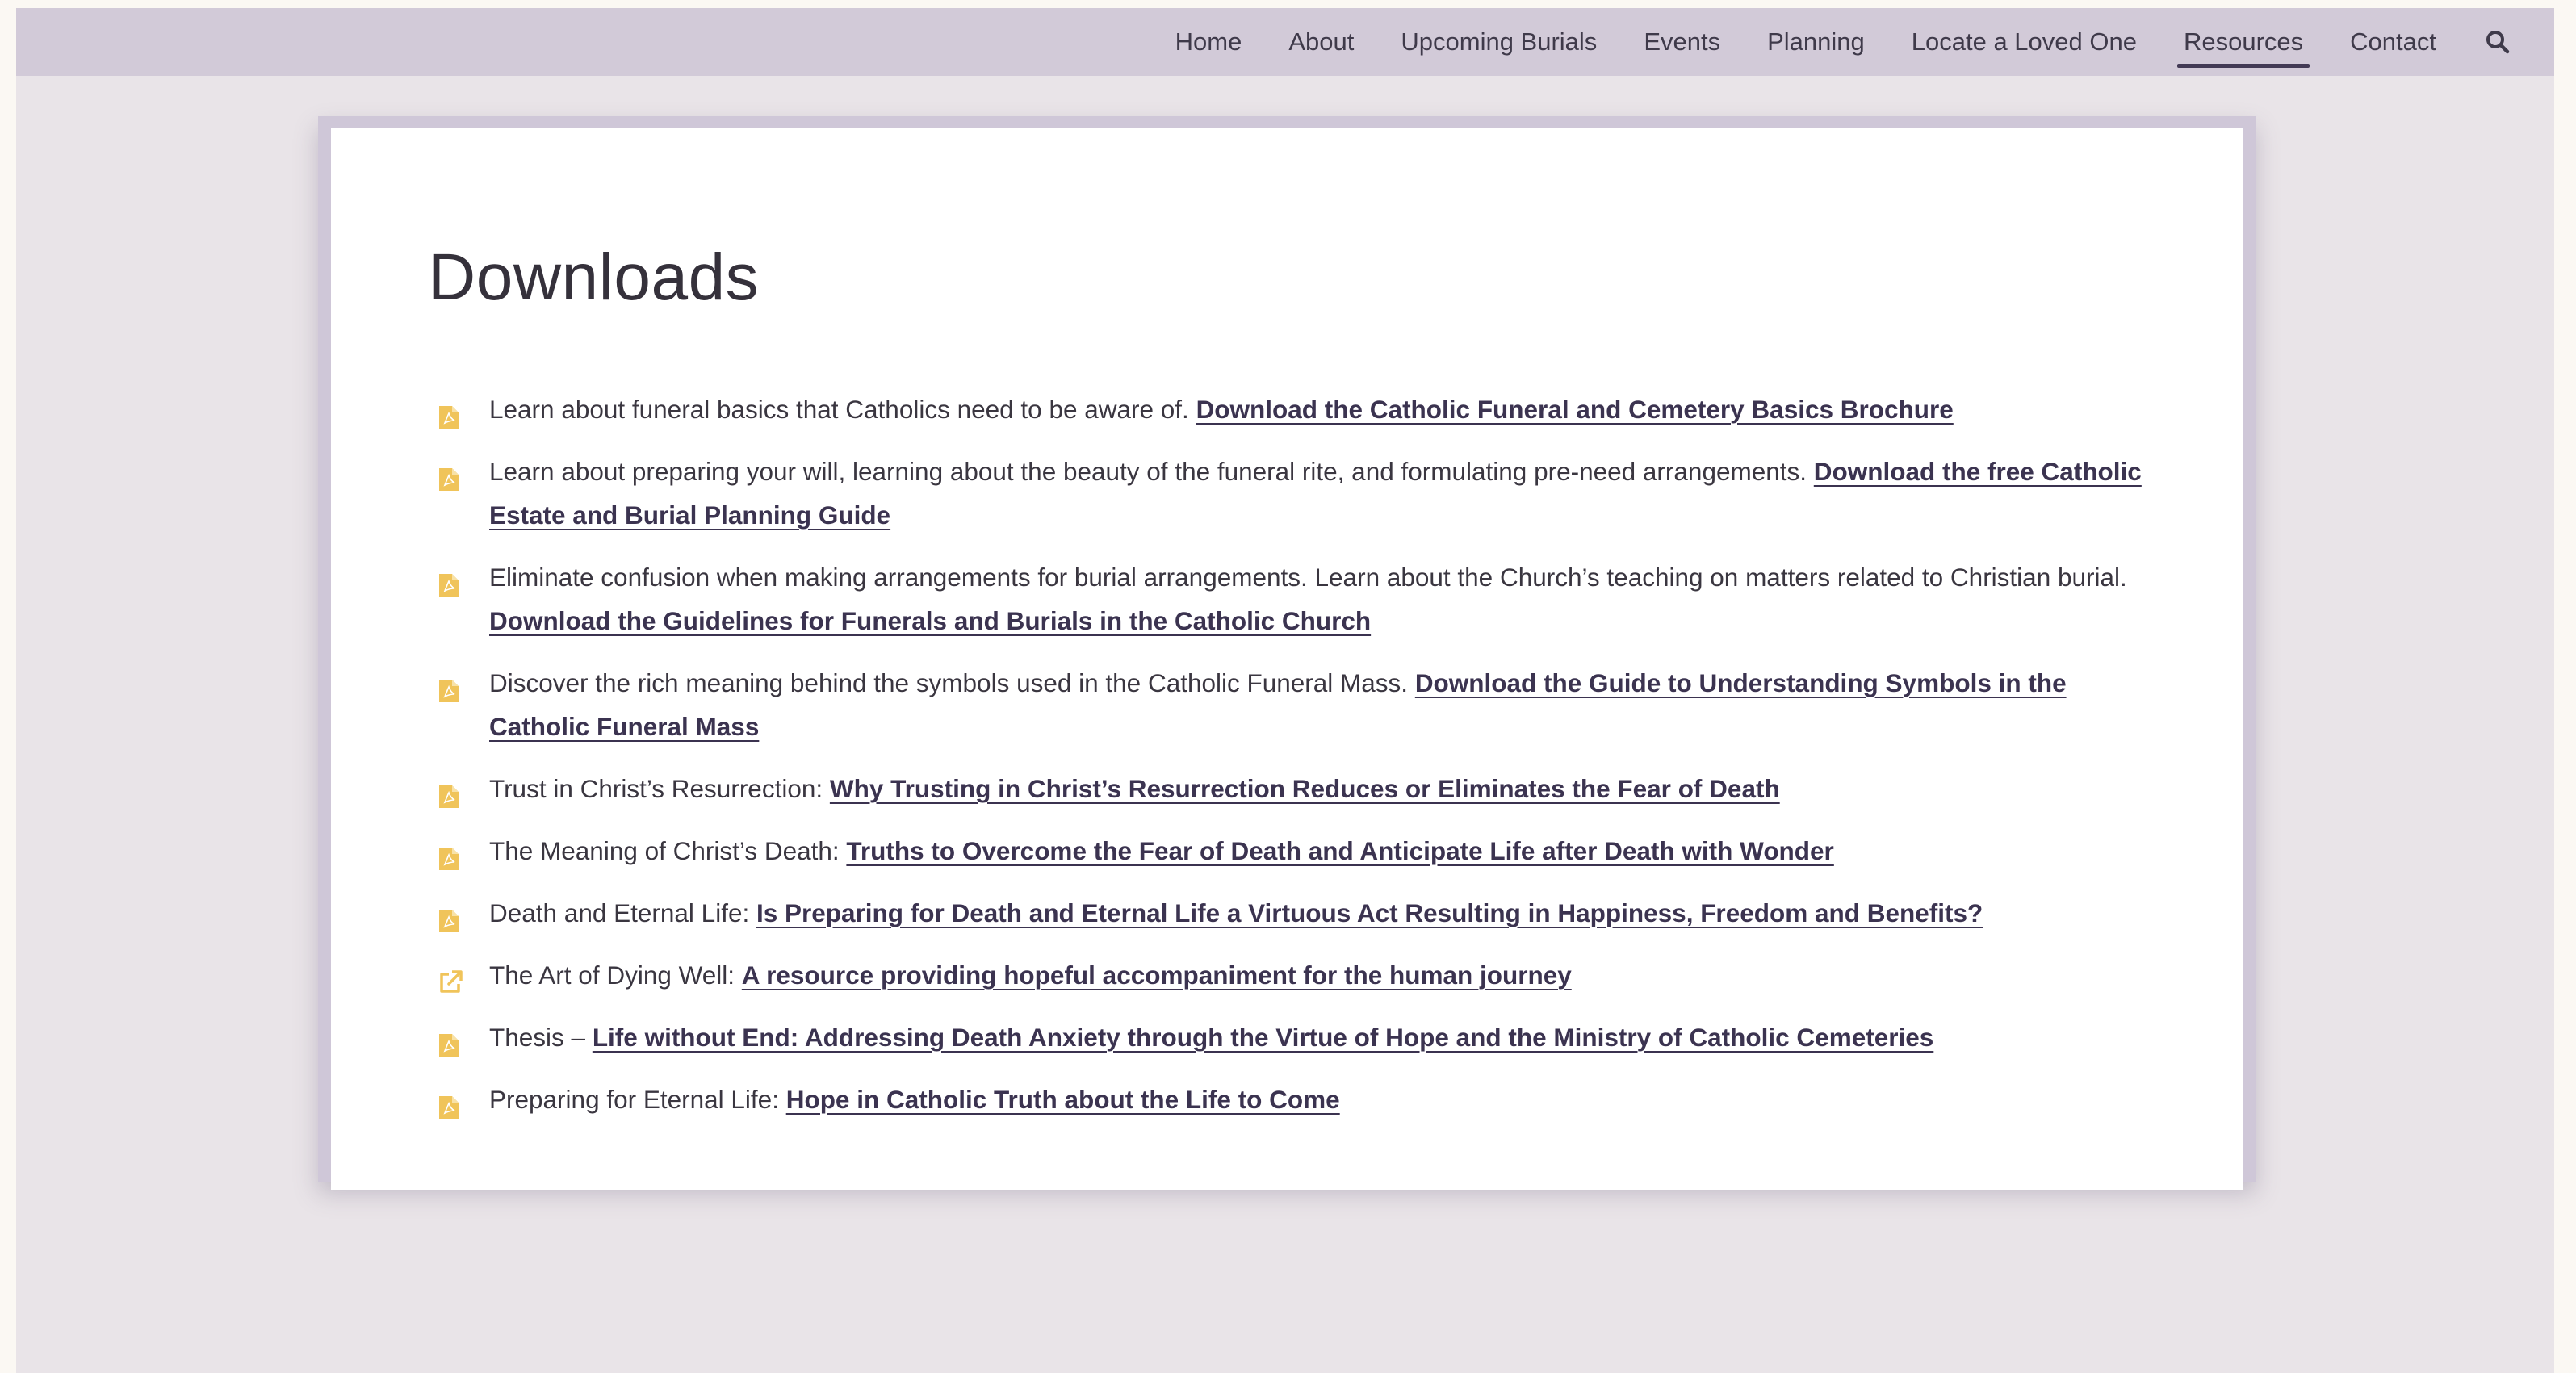  What do you see at coordinates (1682, 42) in the screenshot?
I see `nav-events: Events` at bounding box center [1682, 42].